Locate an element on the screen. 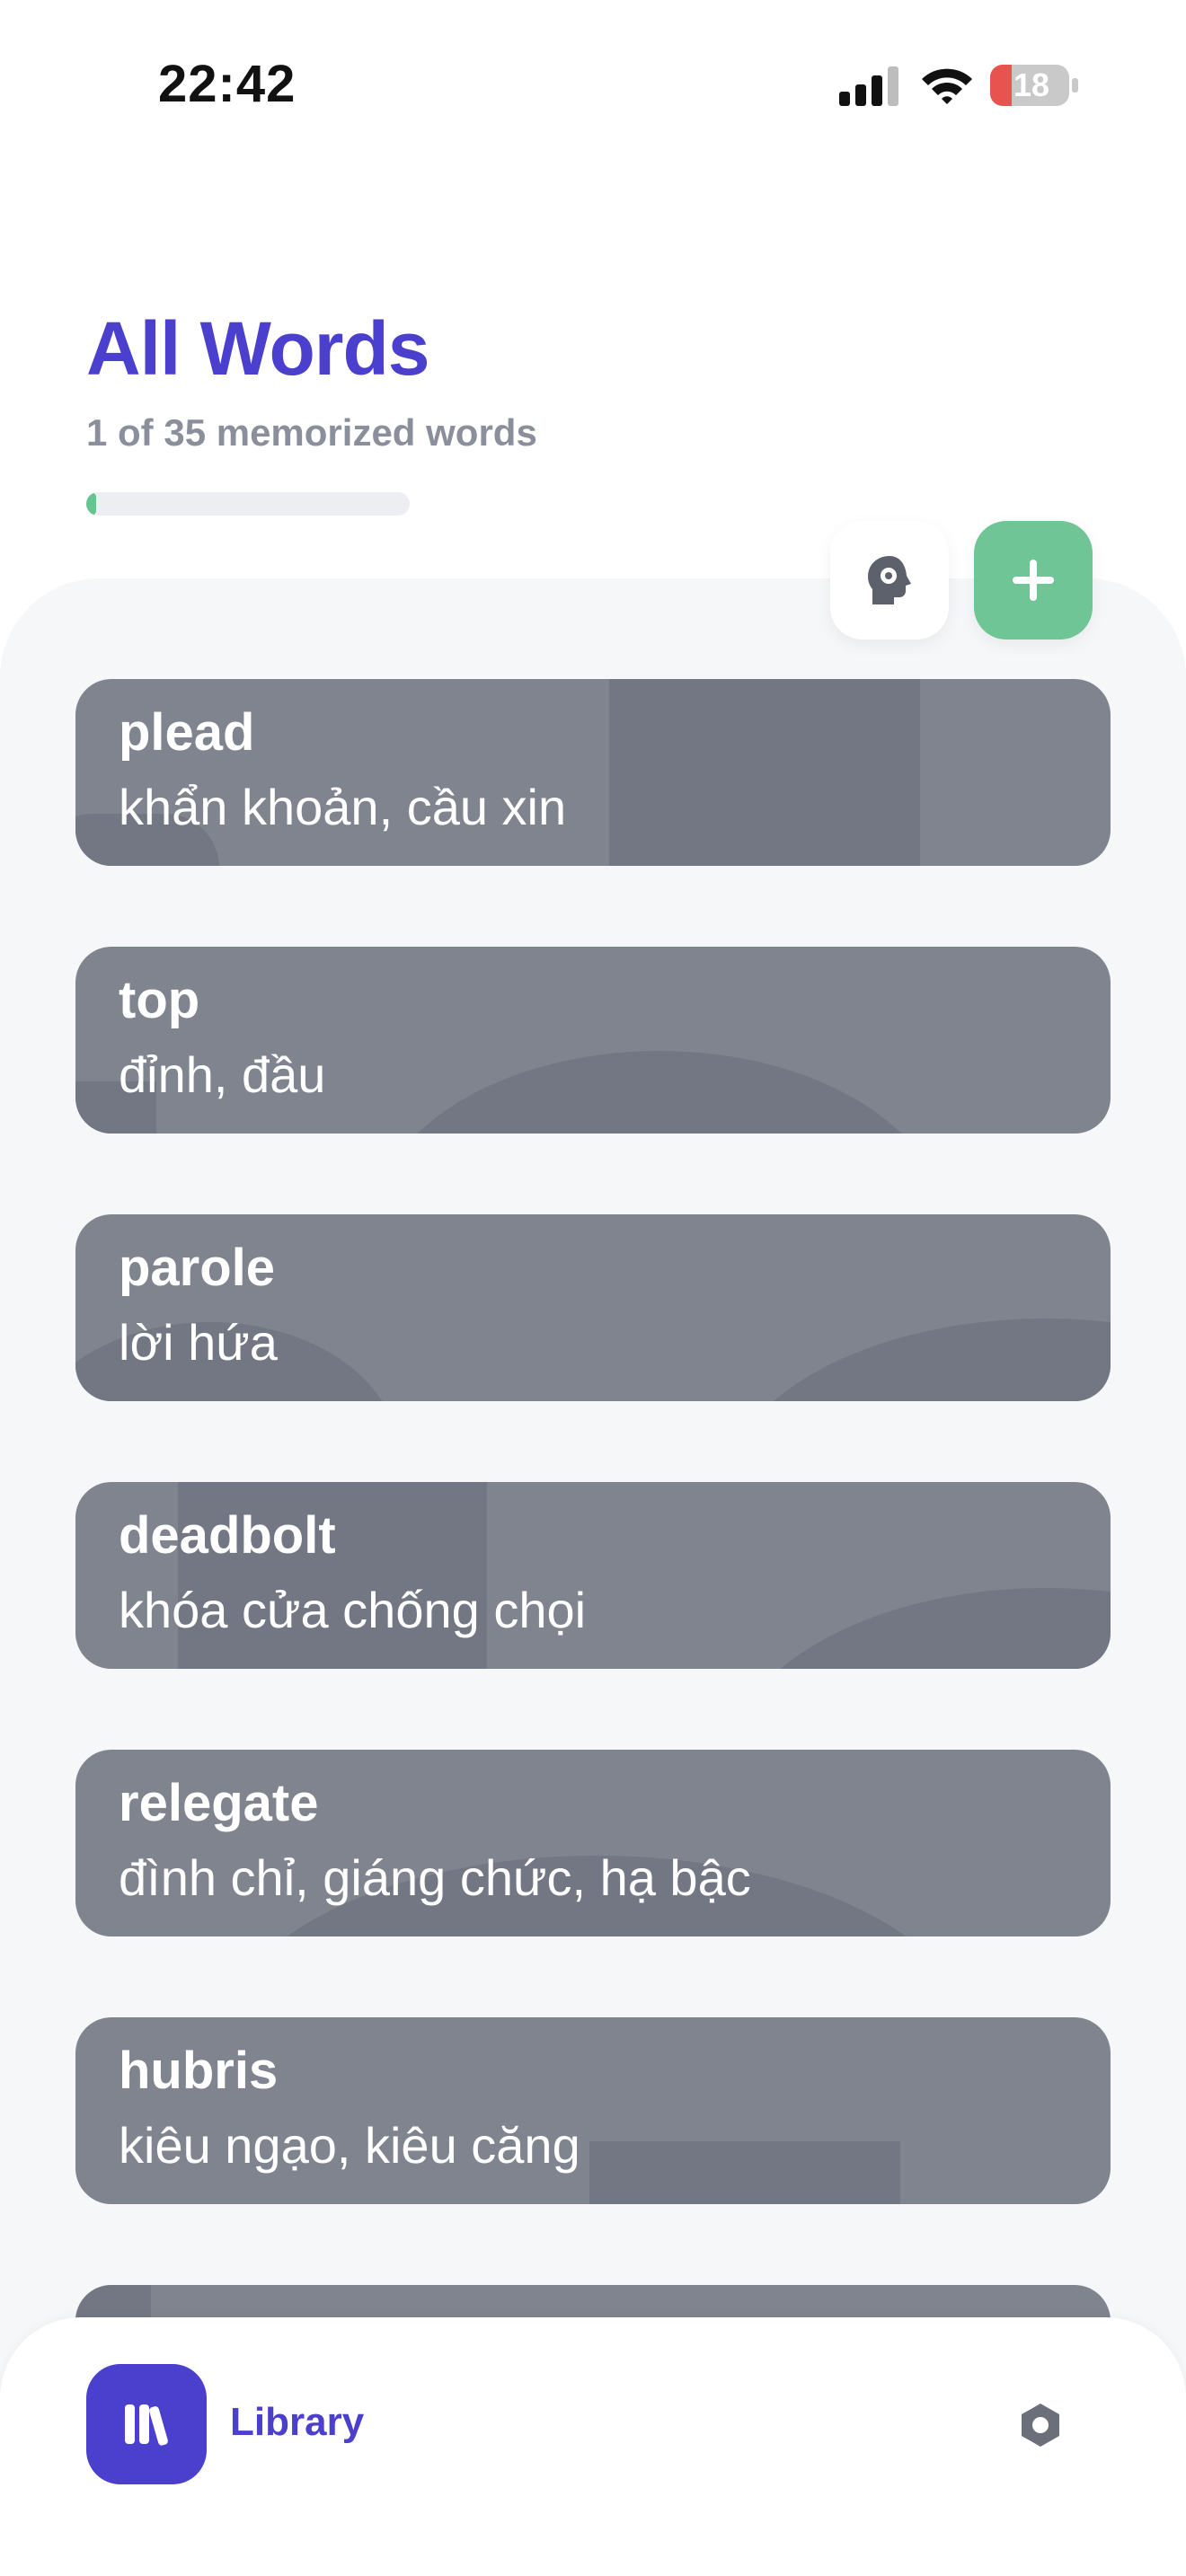 This screenshot has height=2576, width=1186. battery-level: 18 is located at coordinates (1031, 84).